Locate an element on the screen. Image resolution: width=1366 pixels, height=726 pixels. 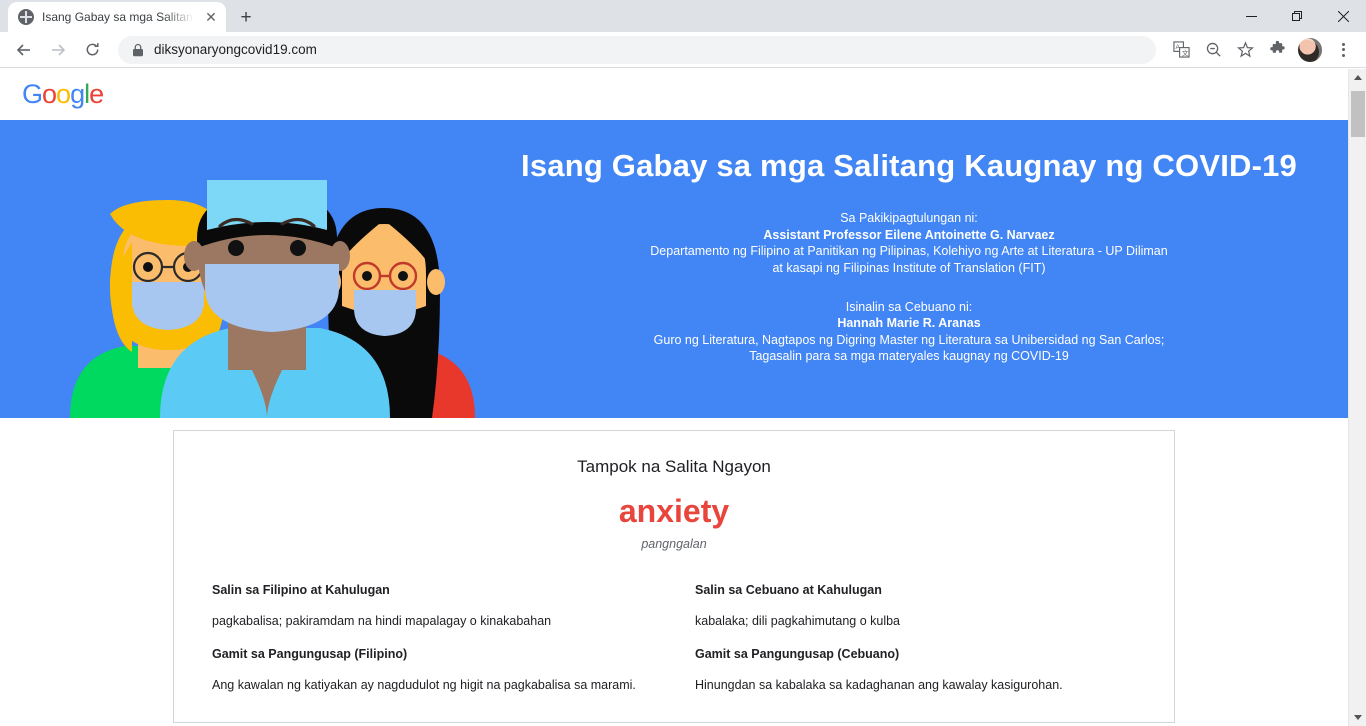
maximize-restore-button is located at coordinates (1297, 16).